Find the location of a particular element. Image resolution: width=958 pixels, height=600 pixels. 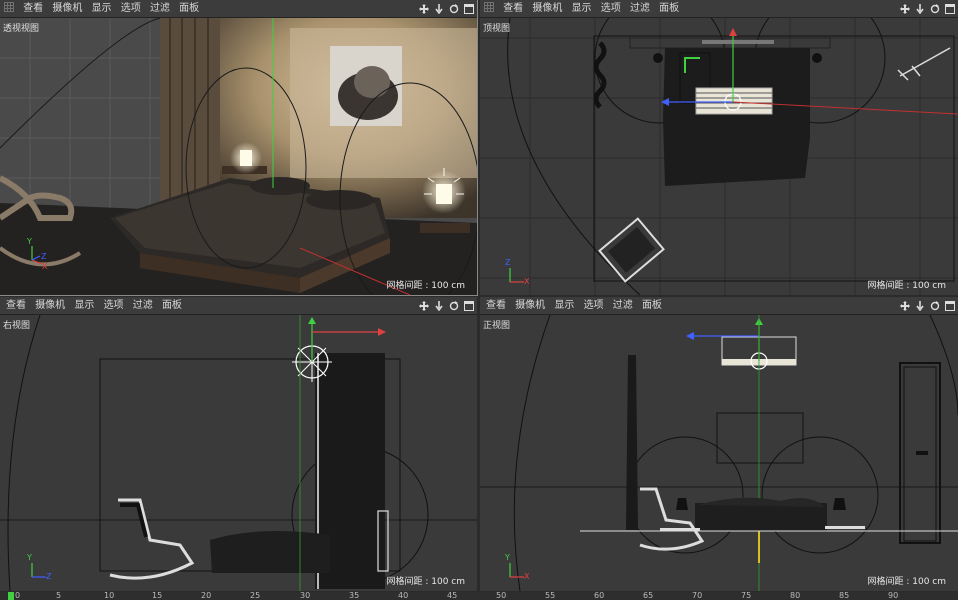

viewport-title: 右视图 is located at coordinates (17, 326).